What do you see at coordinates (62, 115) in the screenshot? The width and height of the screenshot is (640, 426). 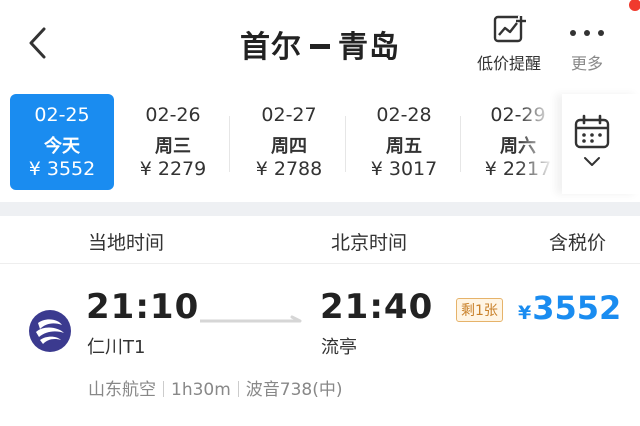 I see `date-label: 02-25` at bounding box center [62, 115].